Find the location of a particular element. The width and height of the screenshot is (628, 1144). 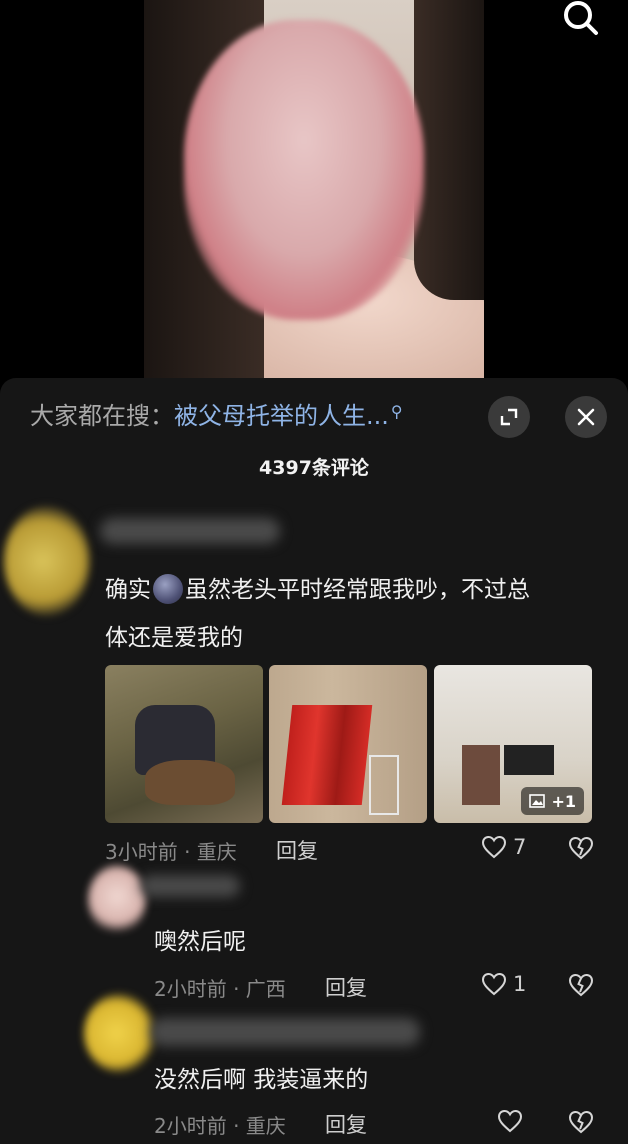

close-button is located at coordinates (586, 417).